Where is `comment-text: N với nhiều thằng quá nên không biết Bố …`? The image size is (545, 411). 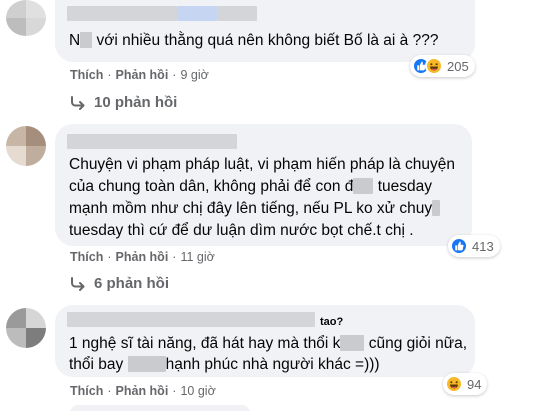
comment-text: N với nhiều thằng quá nên không biết Bố … is located at coordinates (254, 40).